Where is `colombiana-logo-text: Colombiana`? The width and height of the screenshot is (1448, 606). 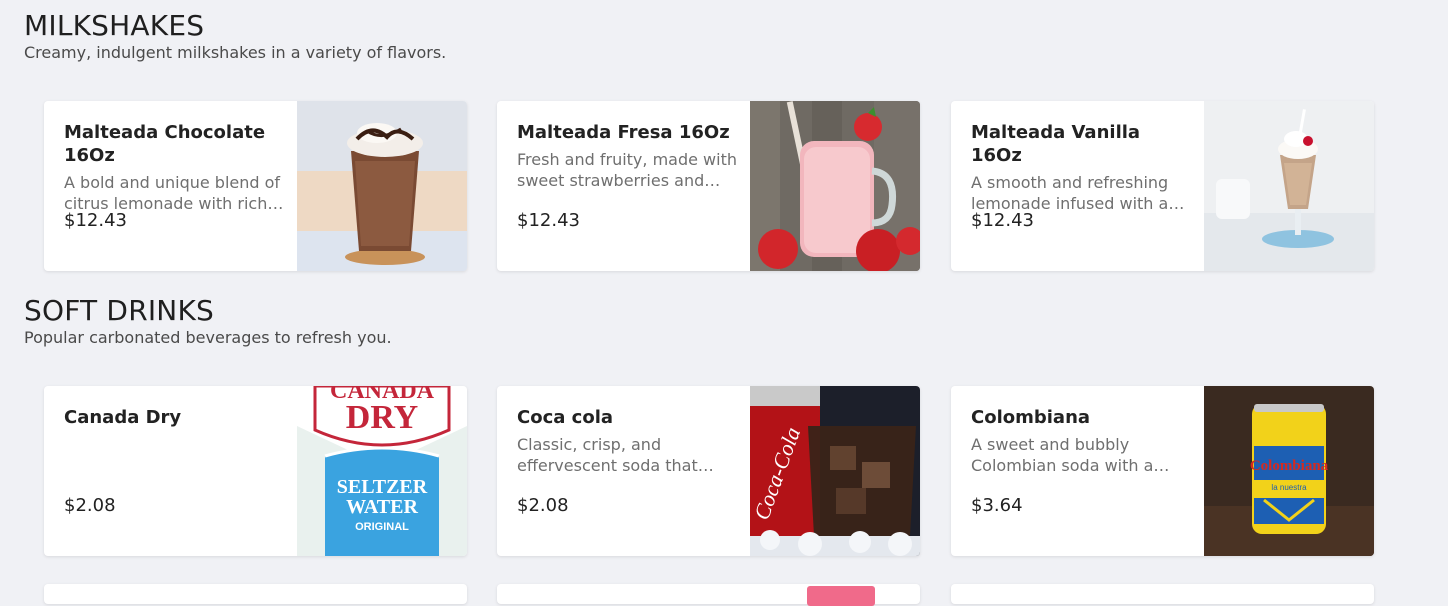
colombiana-logo-text: Colombiana is located at coordinates (1289, 466).